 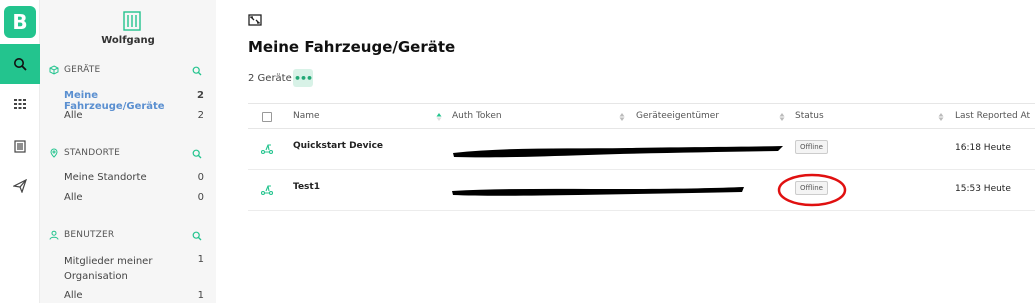 What do you see at coordinates (54, 153) in the screenshot?
I see `location-pin-icon` at bounding box center [54, 153].